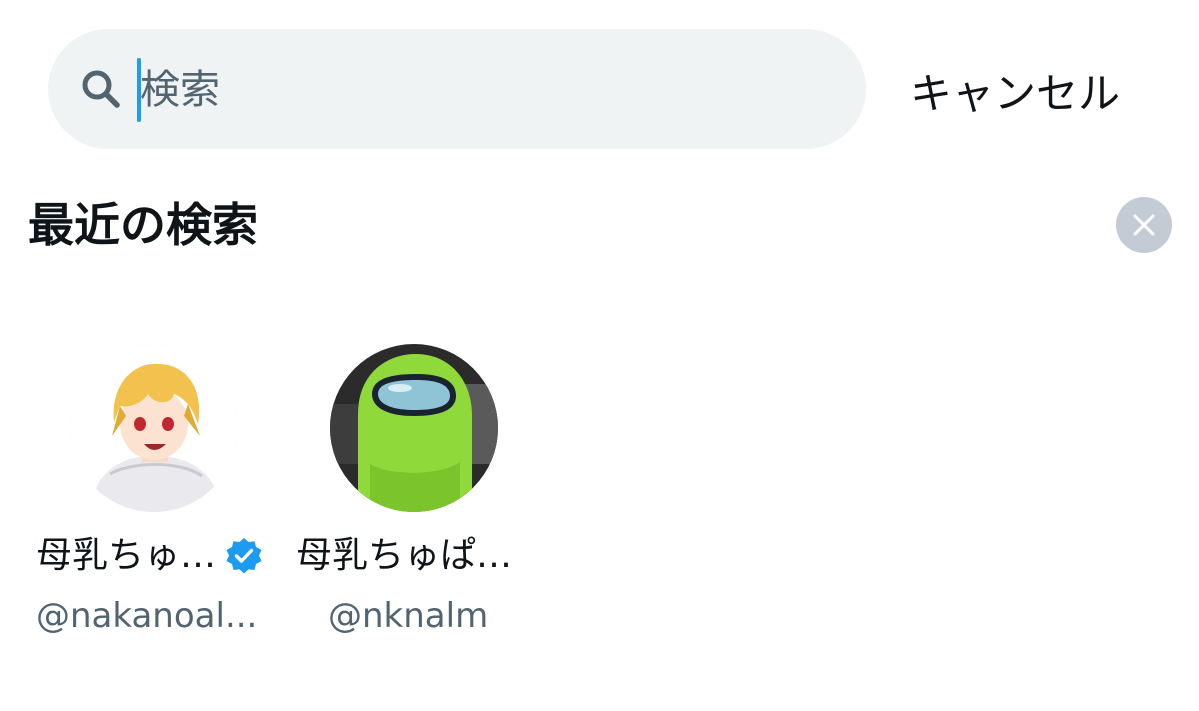 The image size is (1199, 711). I want to click on search-icon, so click(101, 89).